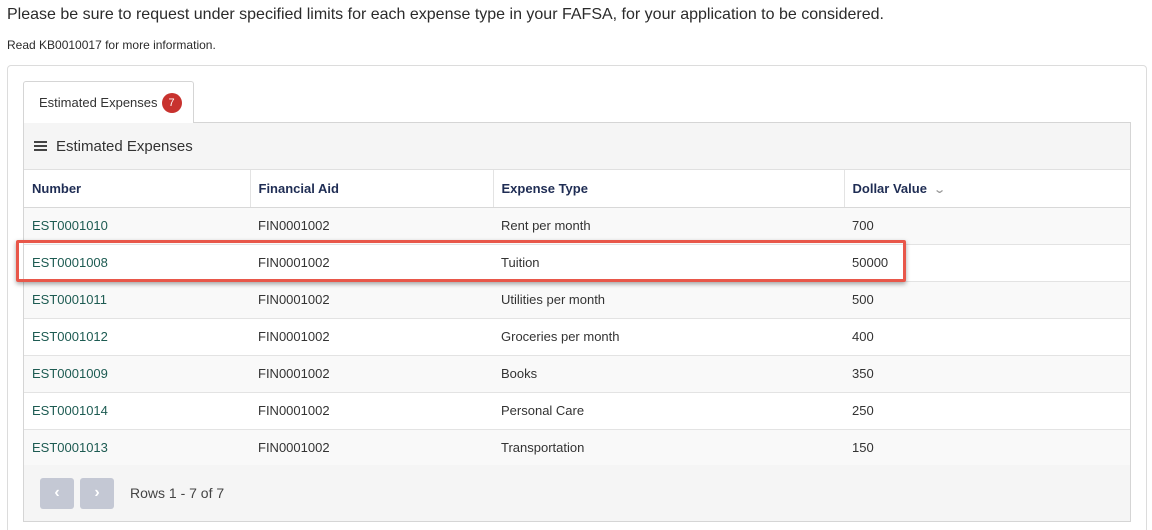  Describe the element at coordinates (124, 146) in the screenshot. I see `list-title: Estimated Expenses` at that location.